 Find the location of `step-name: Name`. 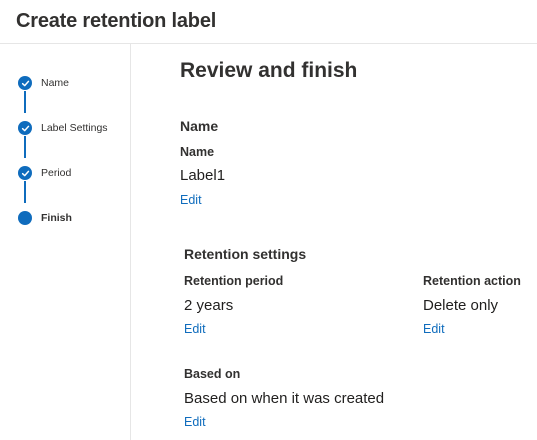

step-name: Name is located at coordinates (43, 83).